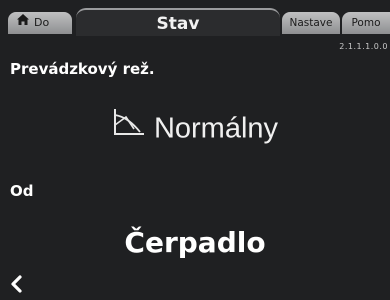 The width and height of the screenshot is (390, 300). Describe the element at coordinates (23, 23) in the screenshot. I see `home-icon` at that location.